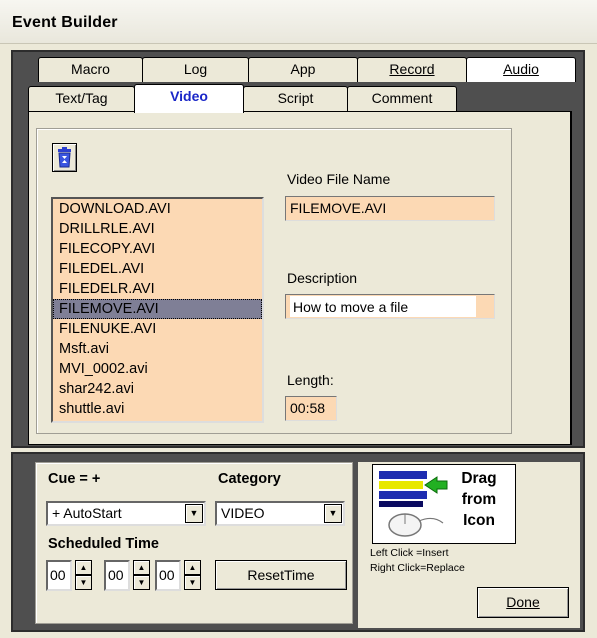 Image resolution: width=597 pixels, height=638 pixels. I want to click on description-label: Description, so click(322, 278).